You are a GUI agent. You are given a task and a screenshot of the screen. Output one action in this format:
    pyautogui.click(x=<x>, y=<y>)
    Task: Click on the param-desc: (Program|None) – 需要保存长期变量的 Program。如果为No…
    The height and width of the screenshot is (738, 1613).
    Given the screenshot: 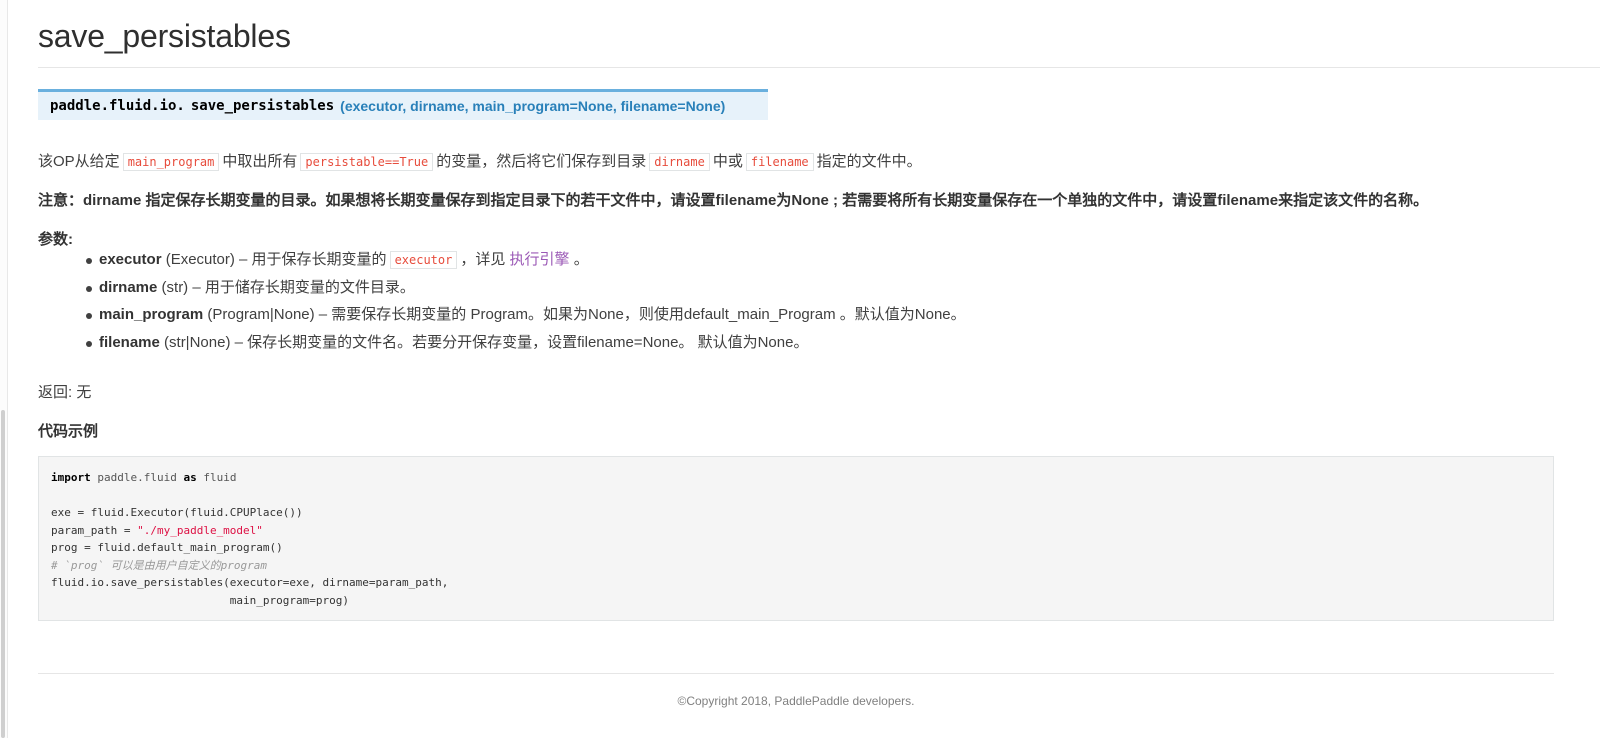 What is the action you would take?
    pyautogui.click(x=584, y=314)
    